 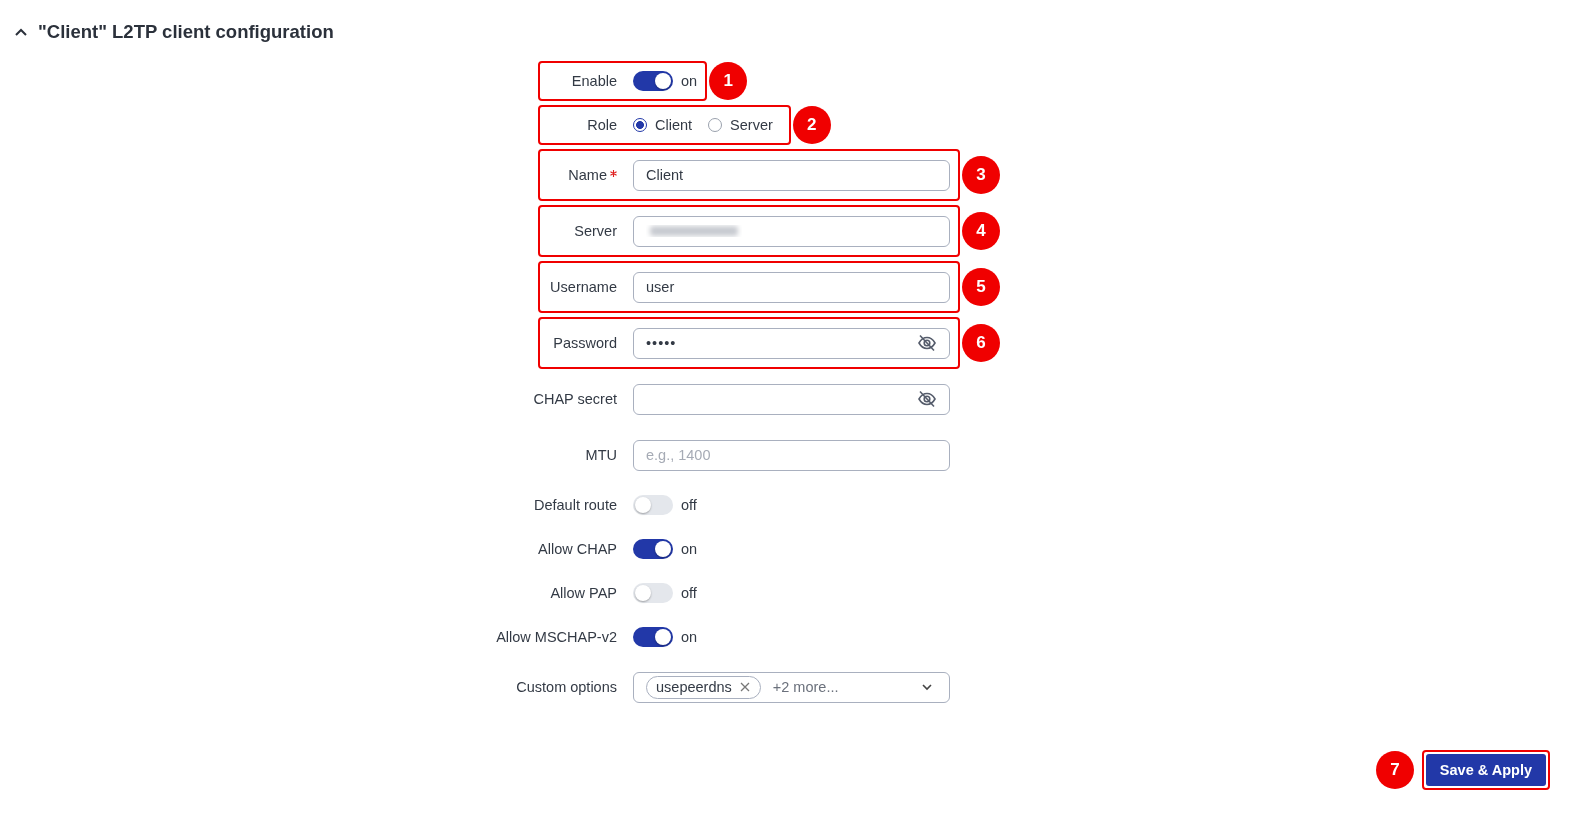 I want to click on field-label: Name, so click(x=587, y=175).